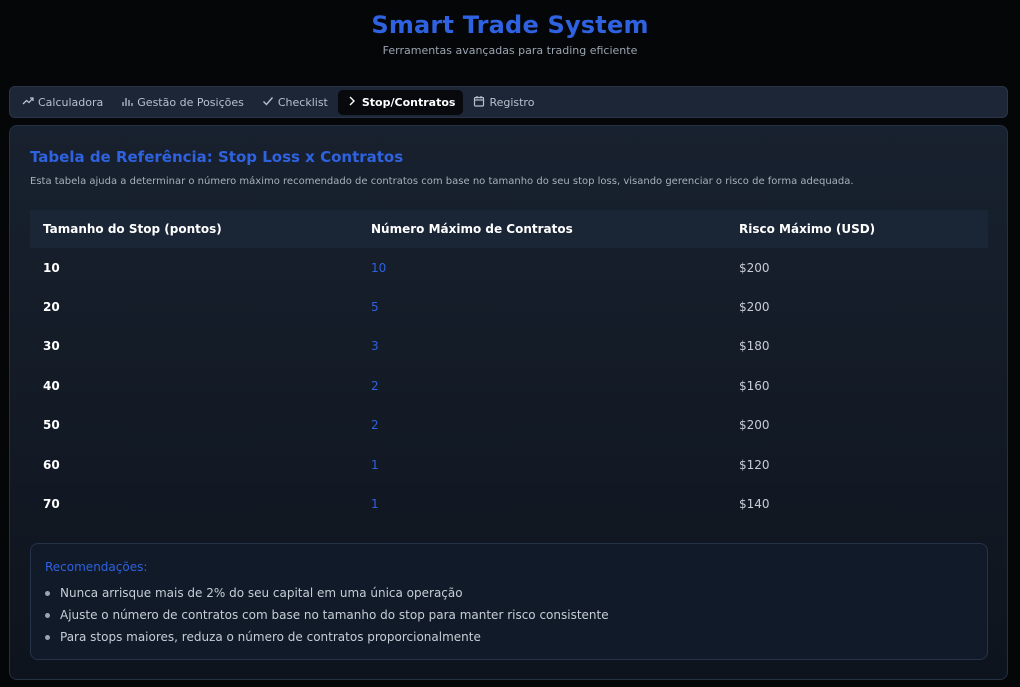 The width and height of the screenshot is (1020, 687). What do you see at coordinates (302, 102) in the screenshot?
I see `tab-label: Checklist` at bounding box center [302, 102].